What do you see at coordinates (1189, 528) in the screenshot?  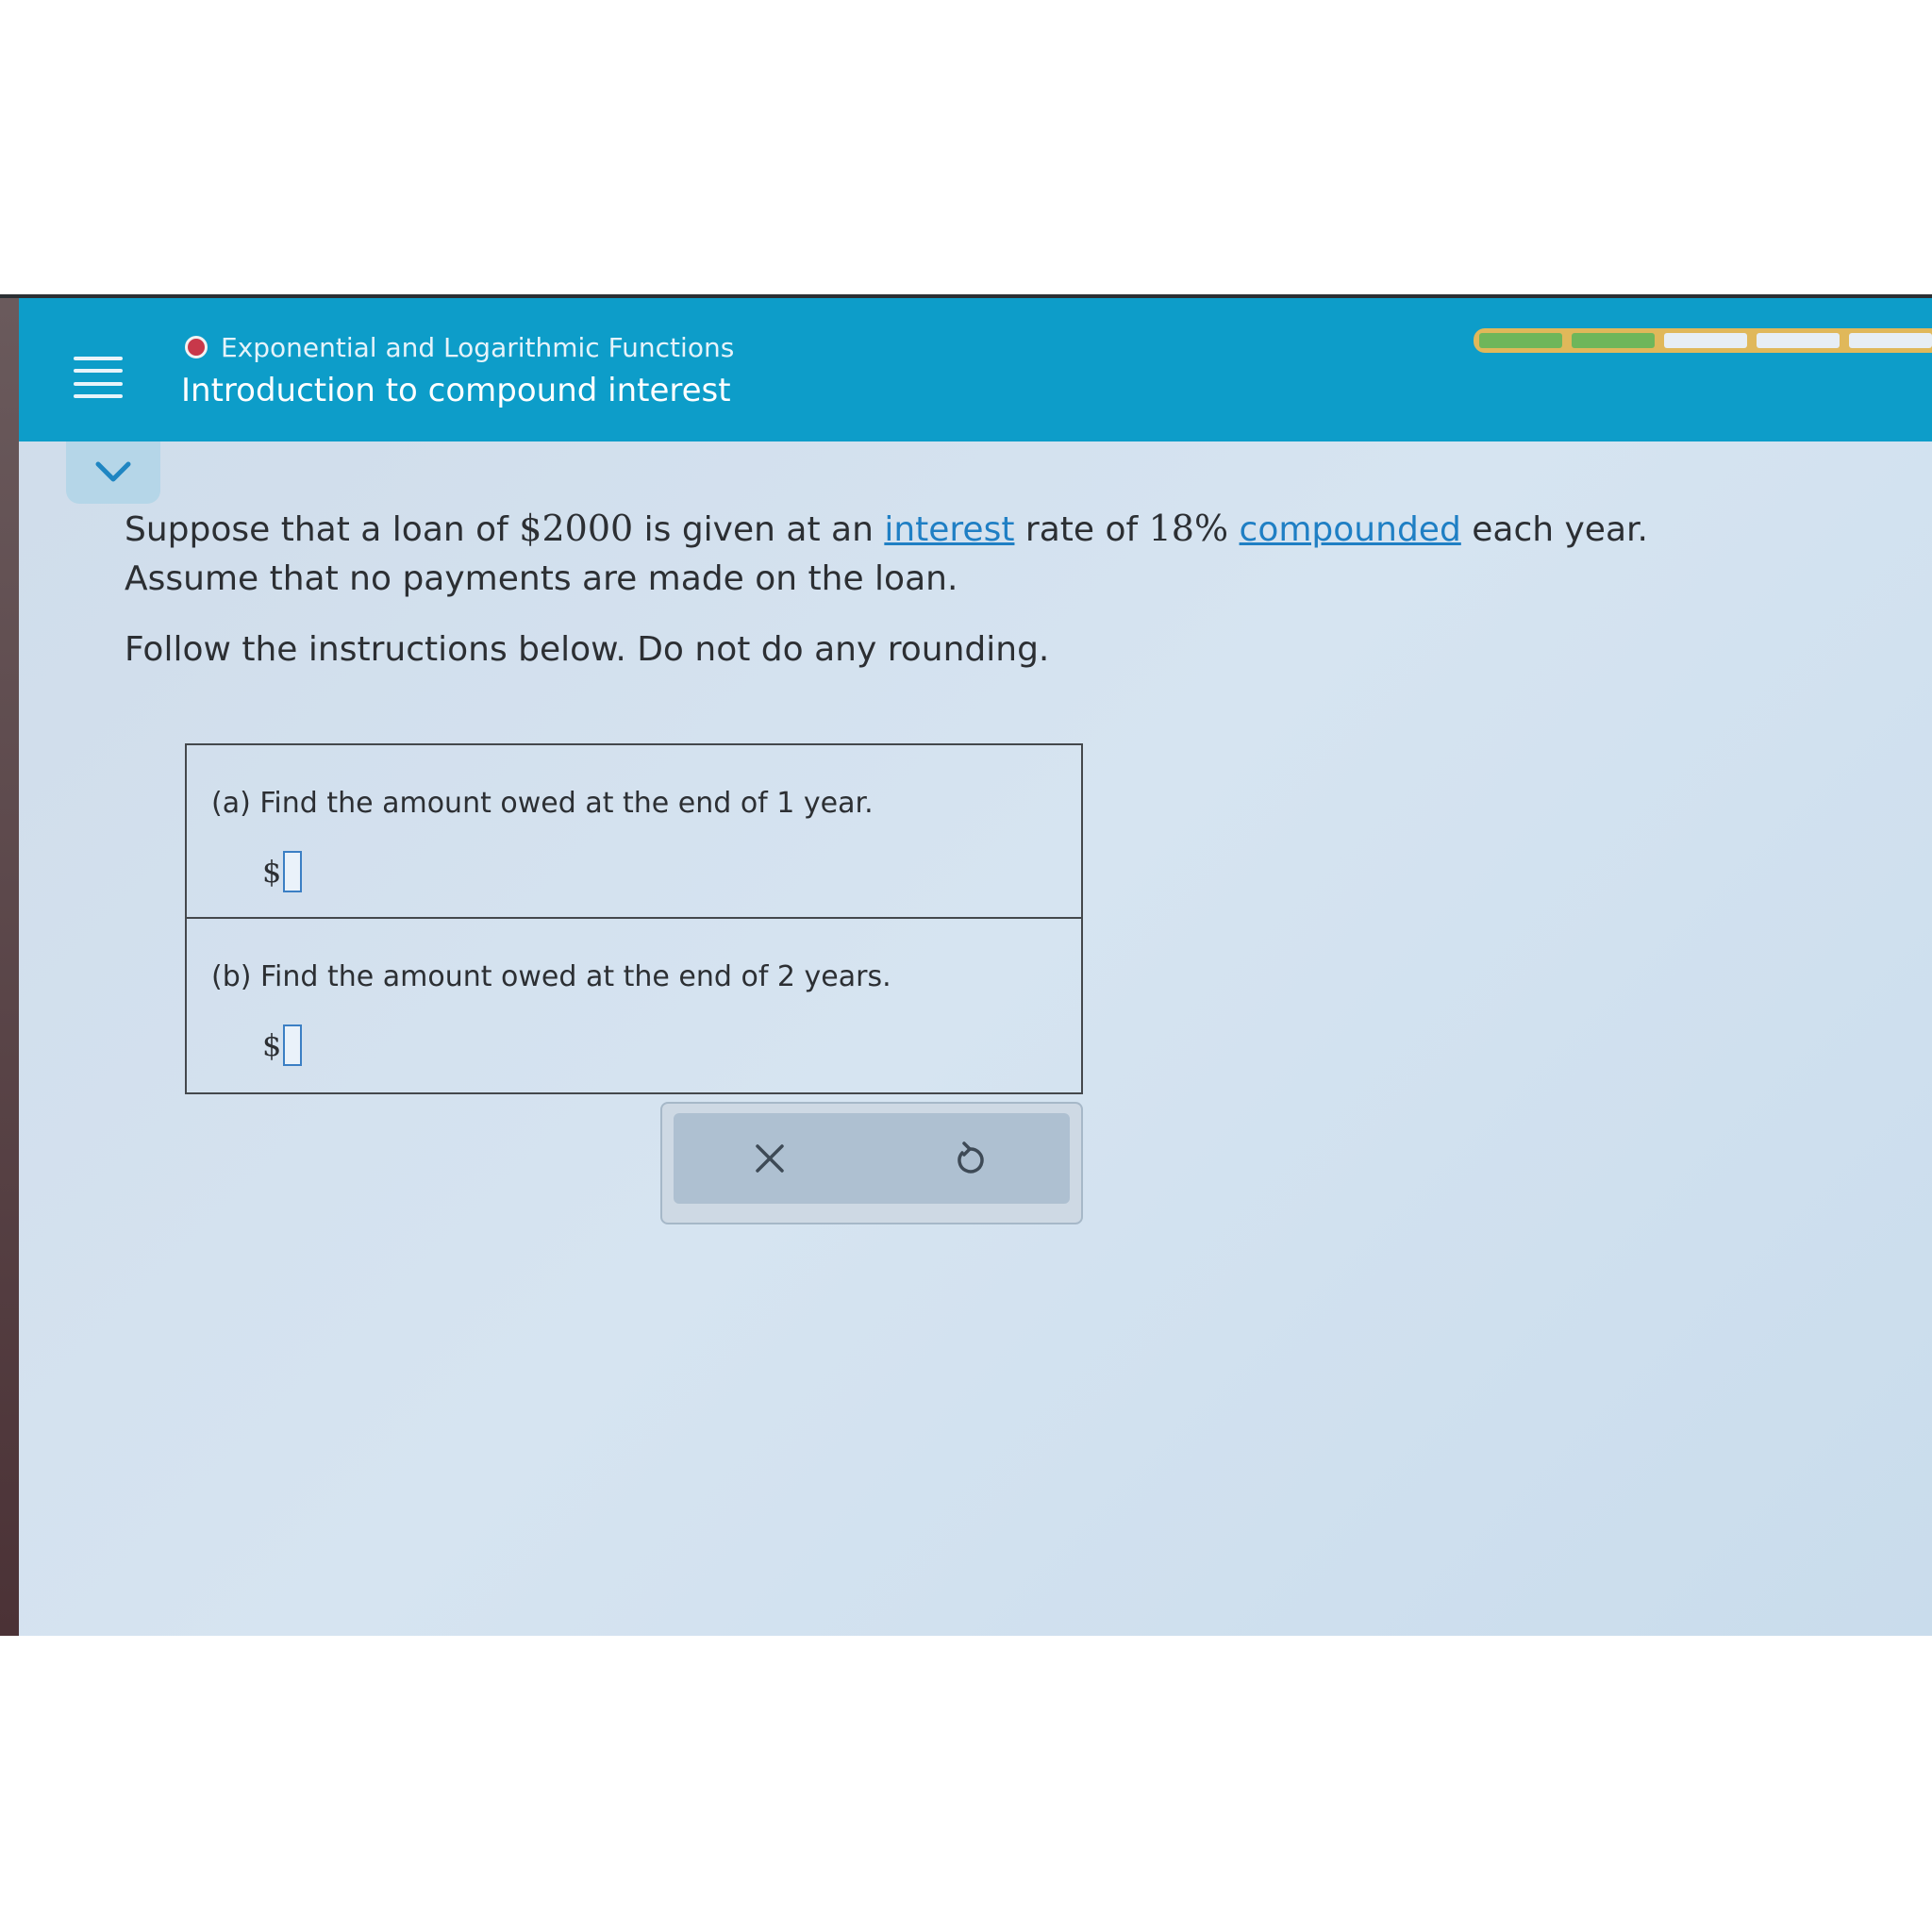 I see `interest-rate: 18%` at bounding box center [1189, 528].